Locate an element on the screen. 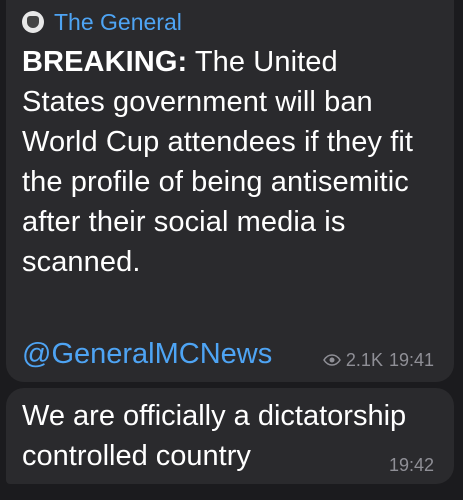  breaking-label: BREAKING: is located at coordinates (105, 62).